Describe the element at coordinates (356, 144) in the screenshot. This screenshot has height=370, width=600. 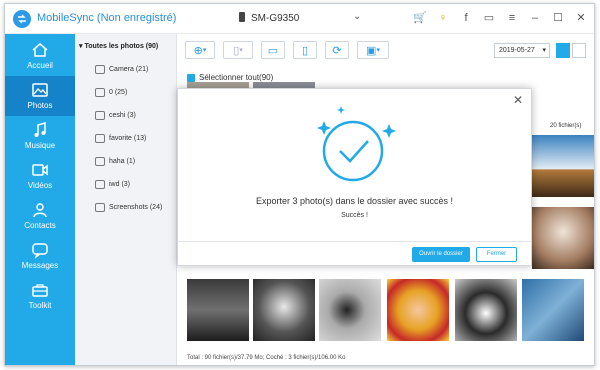
I see `success-check-icon` at that location.